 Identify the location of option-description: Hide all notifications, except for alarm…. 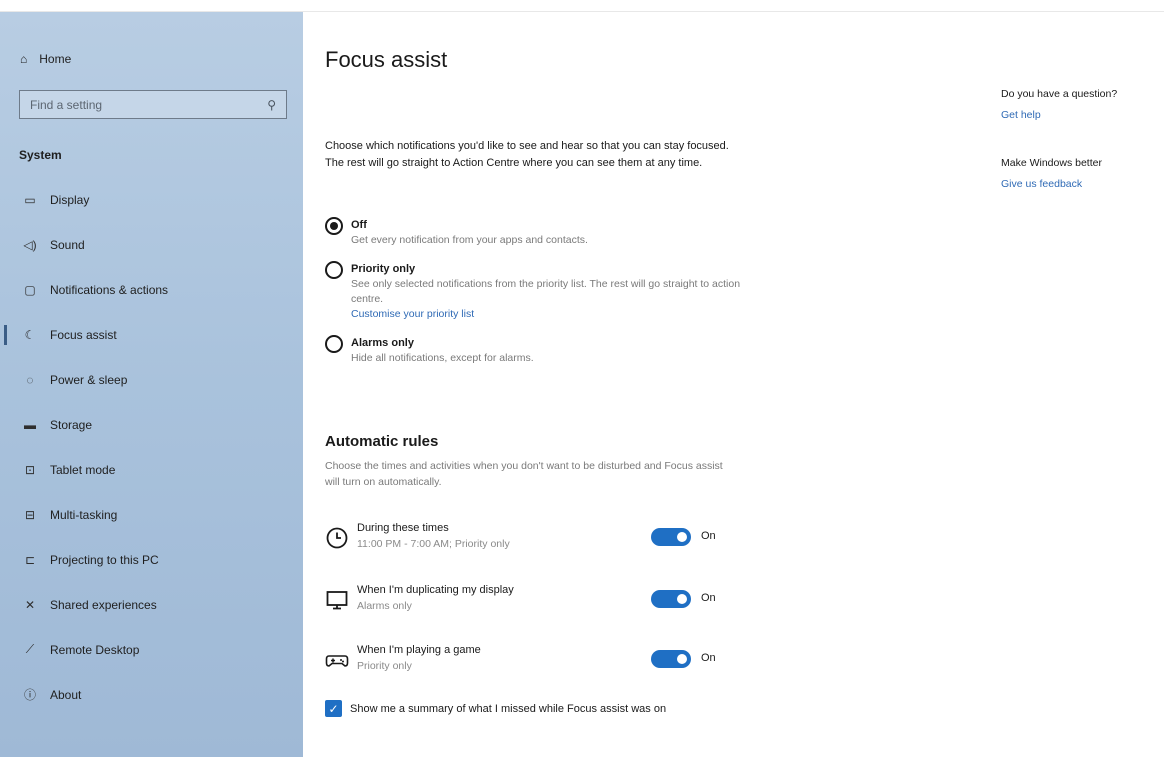
(442, 358).